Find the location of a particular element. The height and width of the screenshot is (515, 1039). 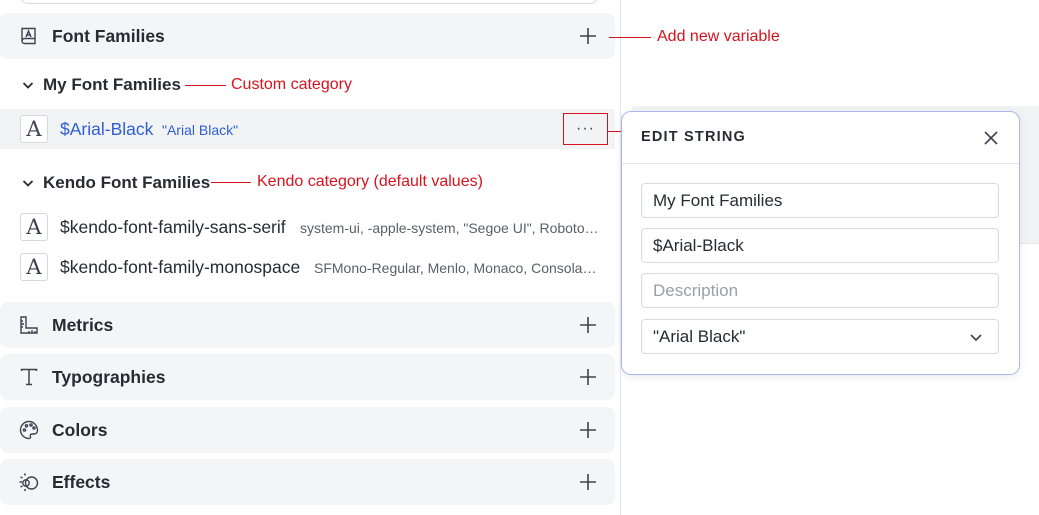

popup-title: EDIT STRING is located at coordinates (694, 137).